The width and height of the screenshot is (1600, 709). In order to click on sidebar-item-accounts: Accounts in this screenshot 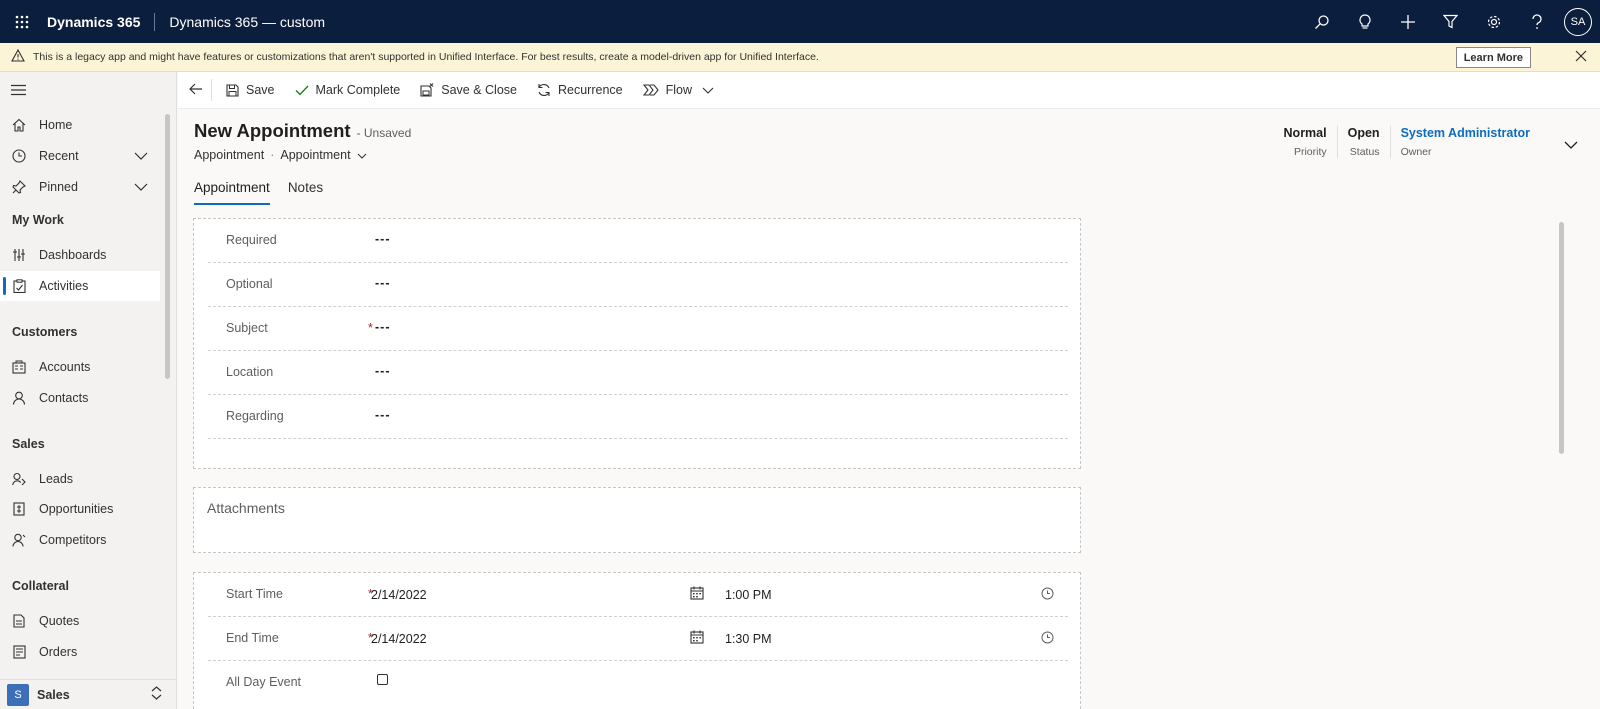, I will do `click(80, 367)`.